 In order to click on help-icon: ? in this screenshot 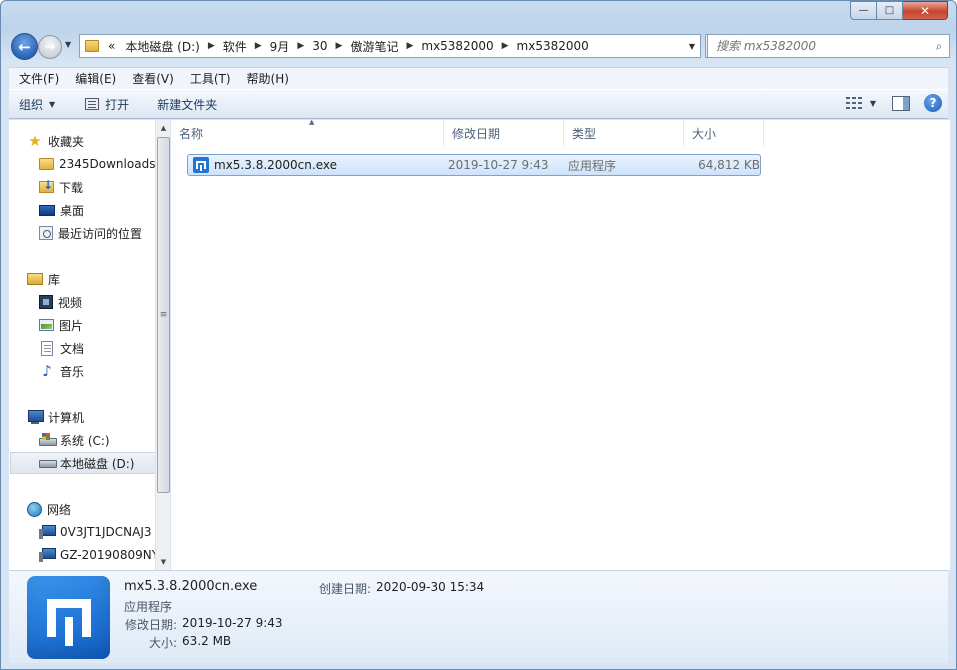, I will do `click(933, 103)`.